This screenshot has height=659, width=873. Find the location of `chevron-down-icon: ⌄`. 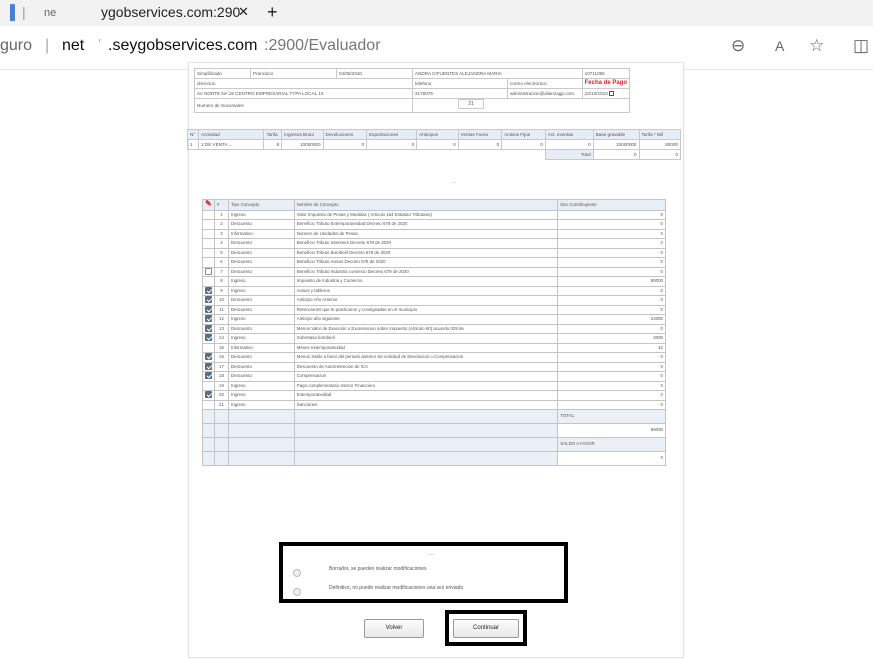

chevron-down-icon: ⌄ is located at coordinates (231, 144).